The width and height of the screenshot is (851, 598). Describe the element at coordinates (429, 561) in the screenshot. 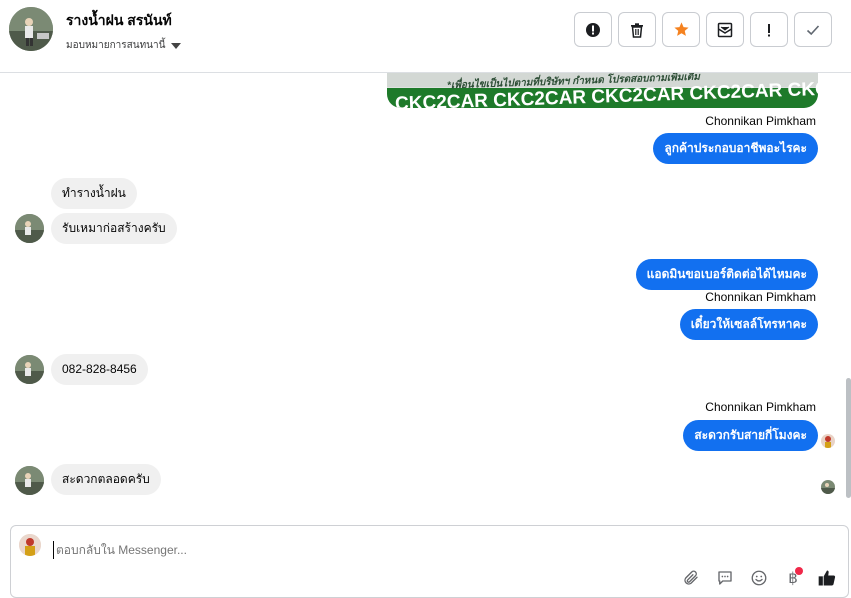

I see `reply-composer: ฿` at that location.